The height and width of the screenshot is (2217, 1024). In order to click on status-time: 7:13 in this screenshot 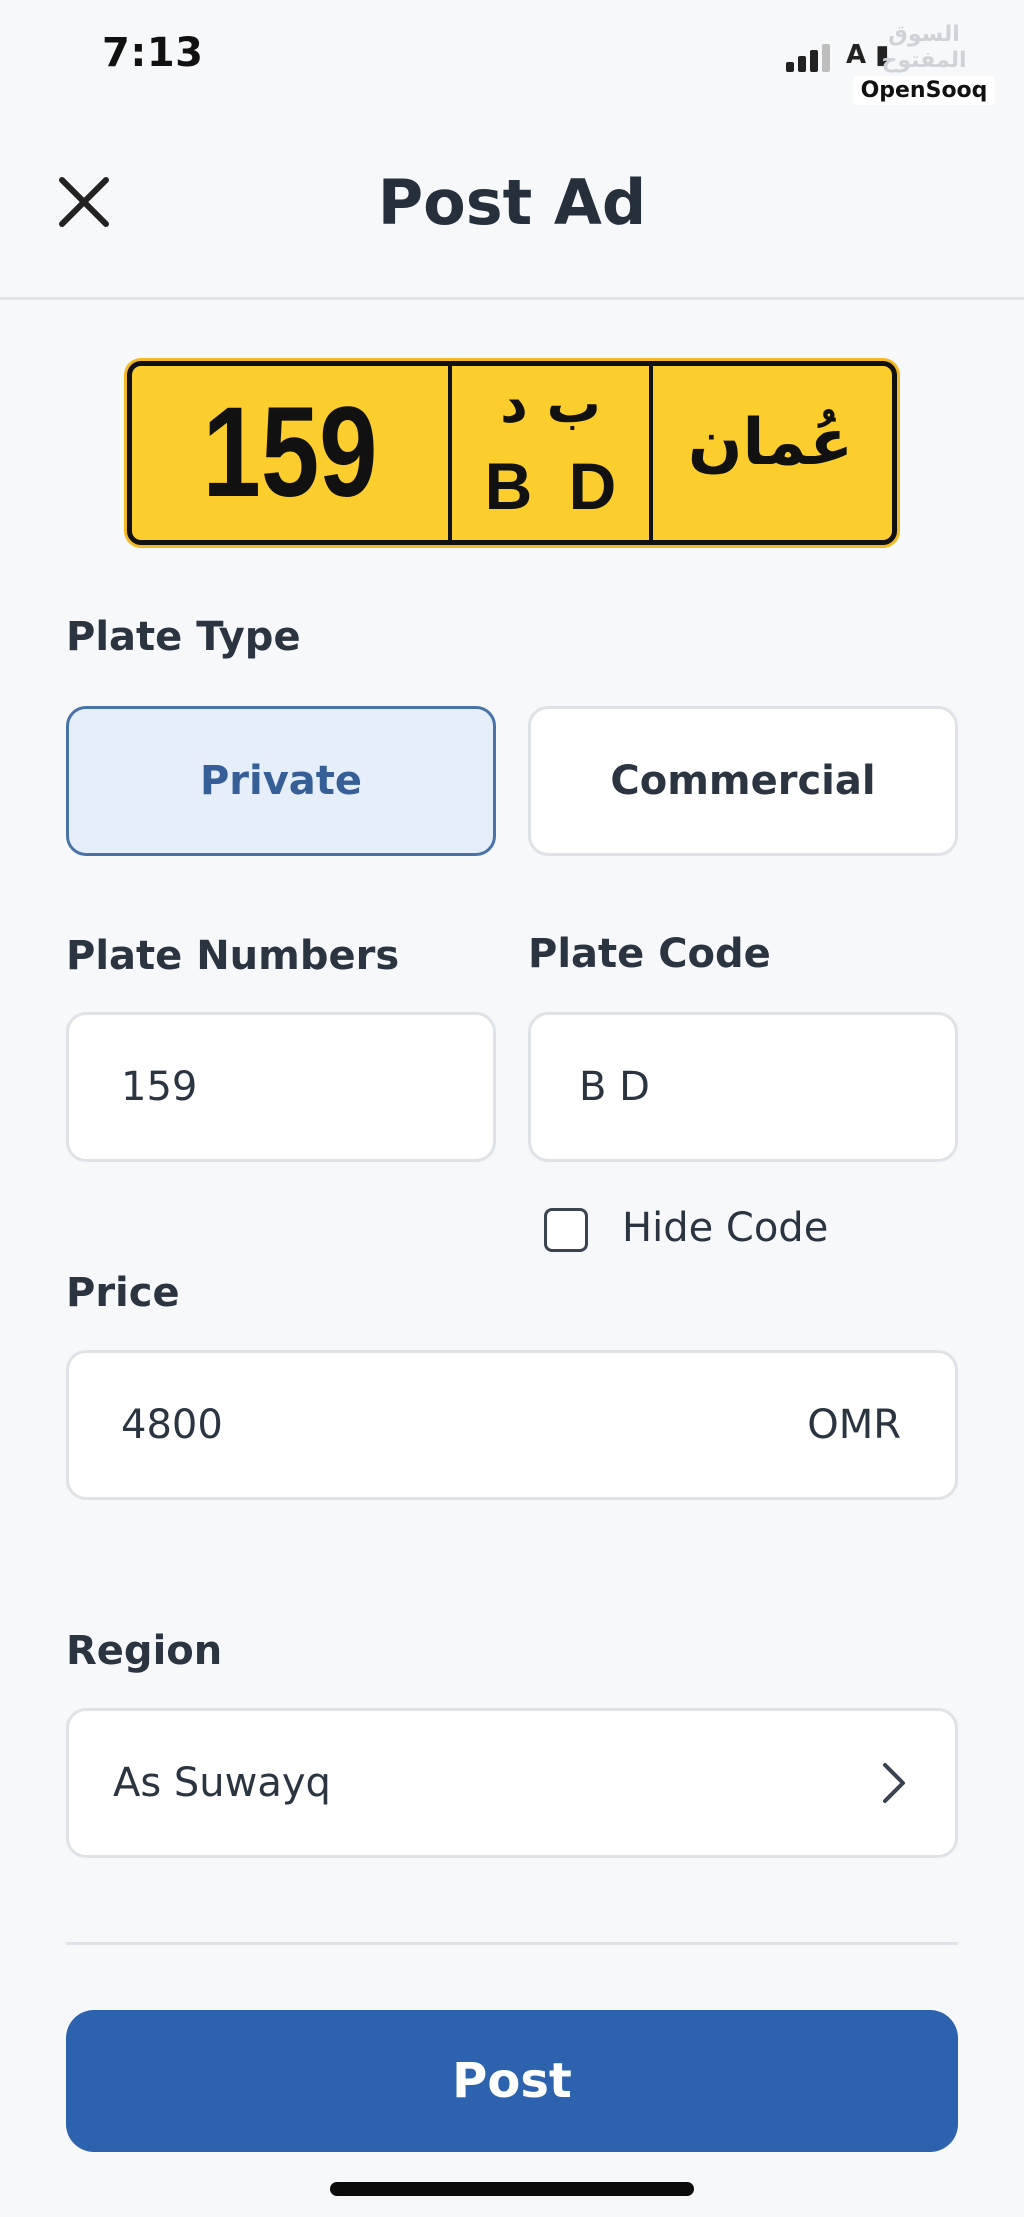, I will do `click(153, 53)`.